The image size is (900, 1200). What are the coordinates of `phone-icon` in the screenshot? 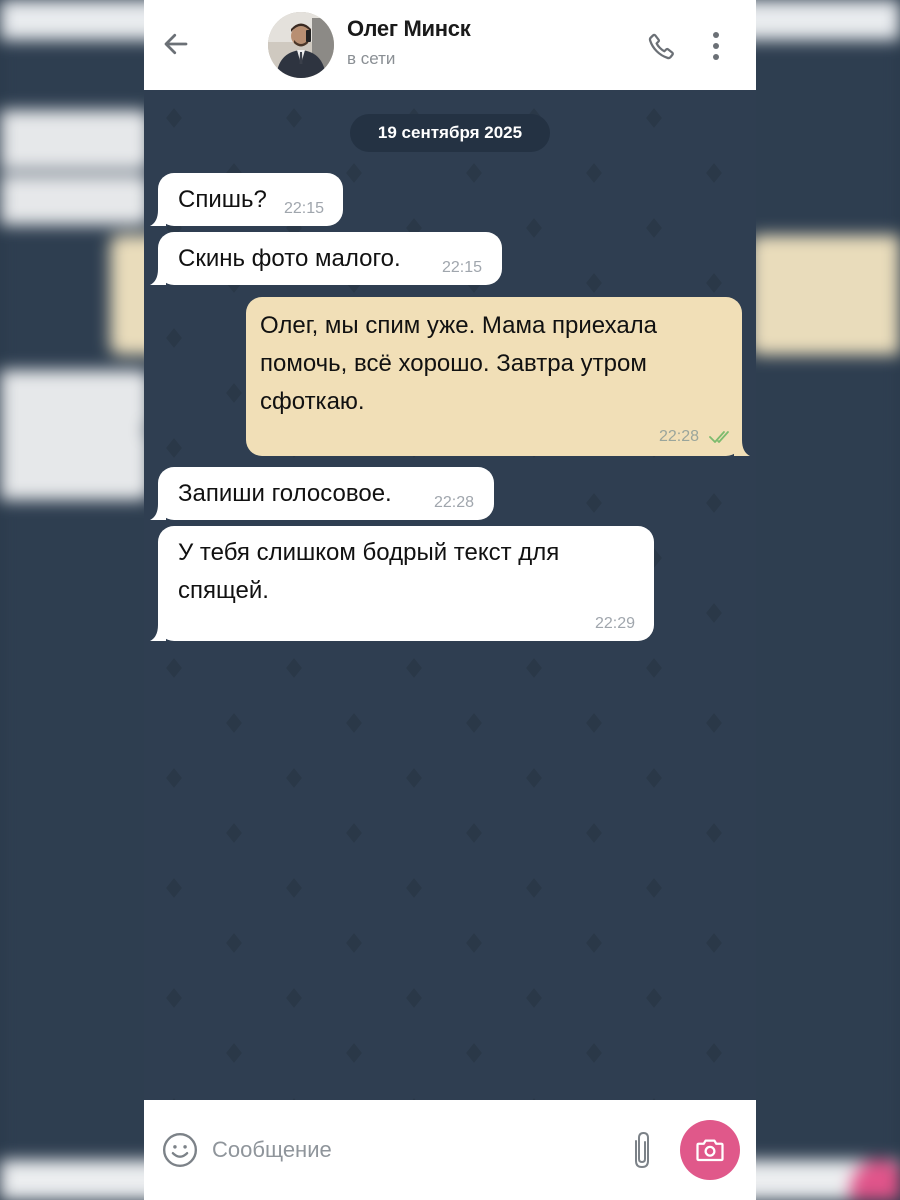 It's located at (661, 46).